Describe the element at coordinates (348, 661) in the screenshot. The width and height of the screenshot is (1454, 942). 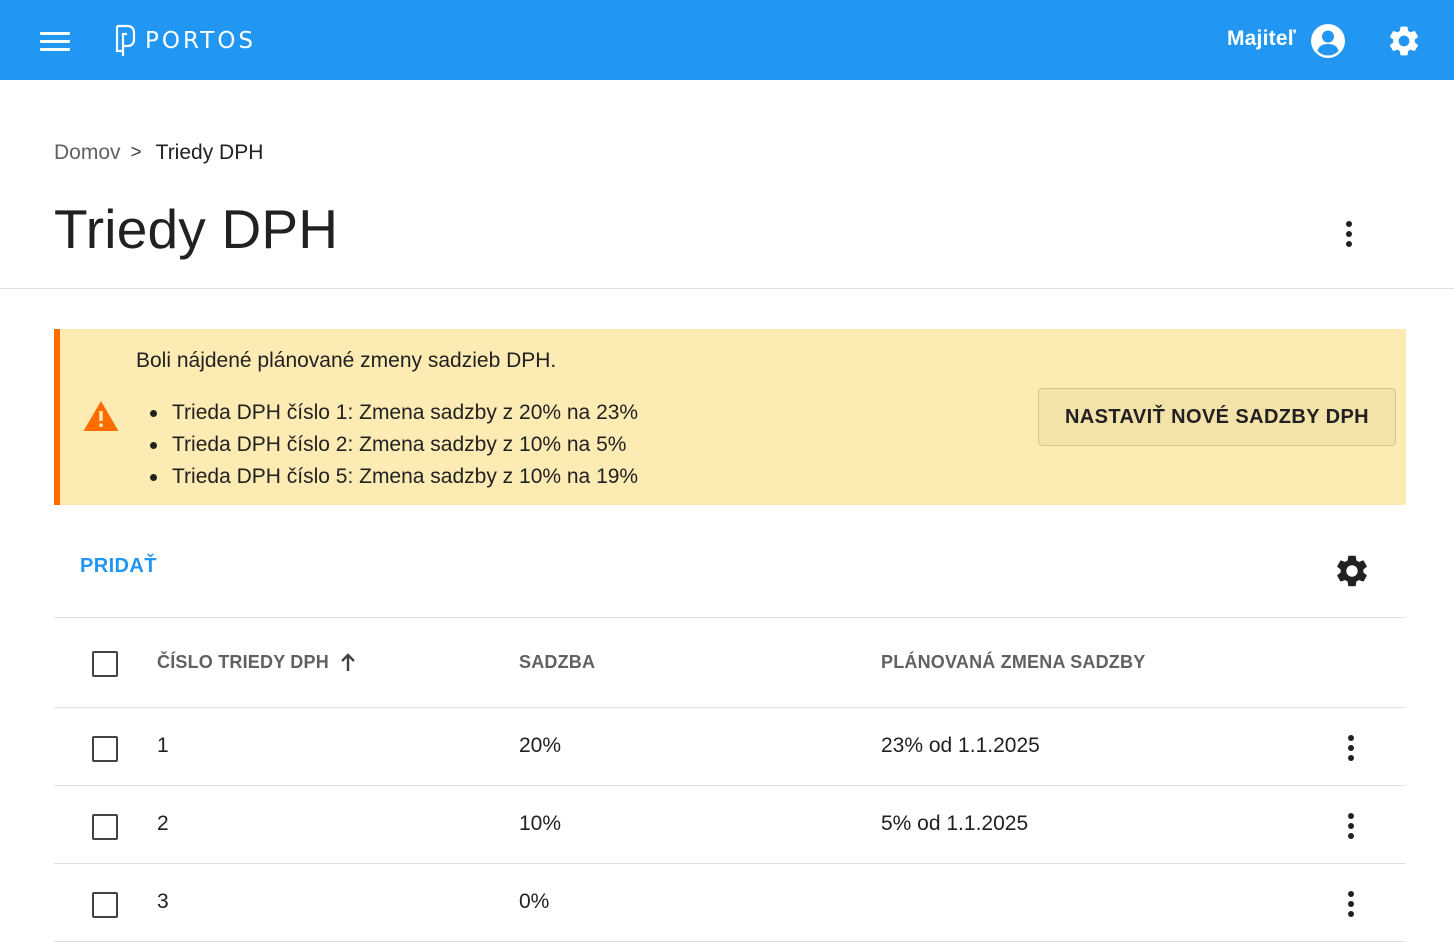
I see `arrow-up-icon` at that location.